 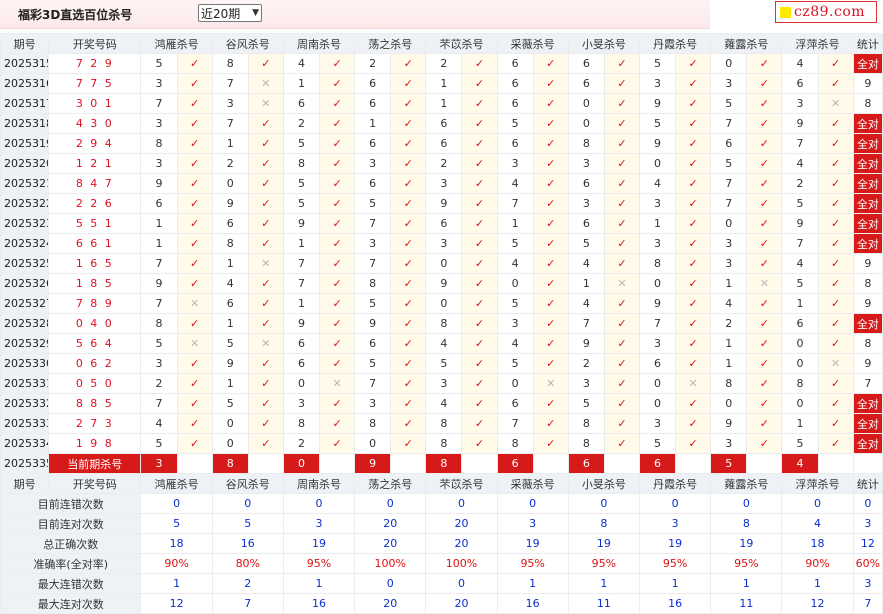 I want to click on table-row: 2025332 8 8 5 7 ✓ 5 ✓ 3 ✓ 3 ✓ 4 ✓ 6 ✓ 5 ✓ 0 ✓ 0 ✓ 0 ✓ 全对, so click(x=441, y=403).